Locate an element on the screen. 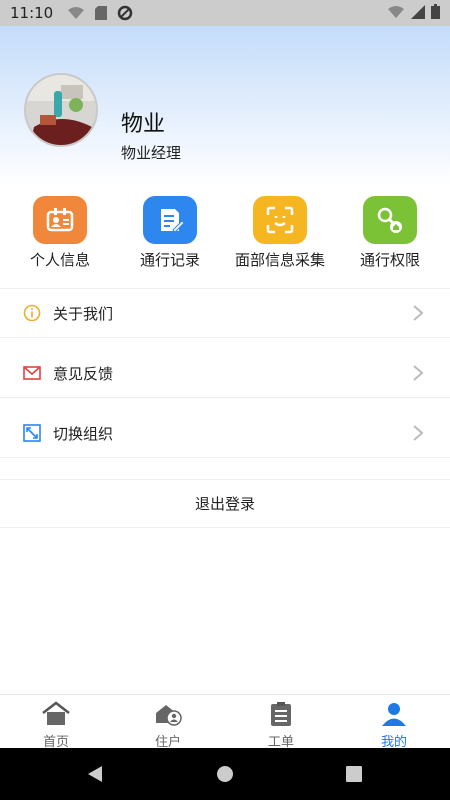 The image size is (450, 800). sd-card-icon is located at coordinates (101, 13).